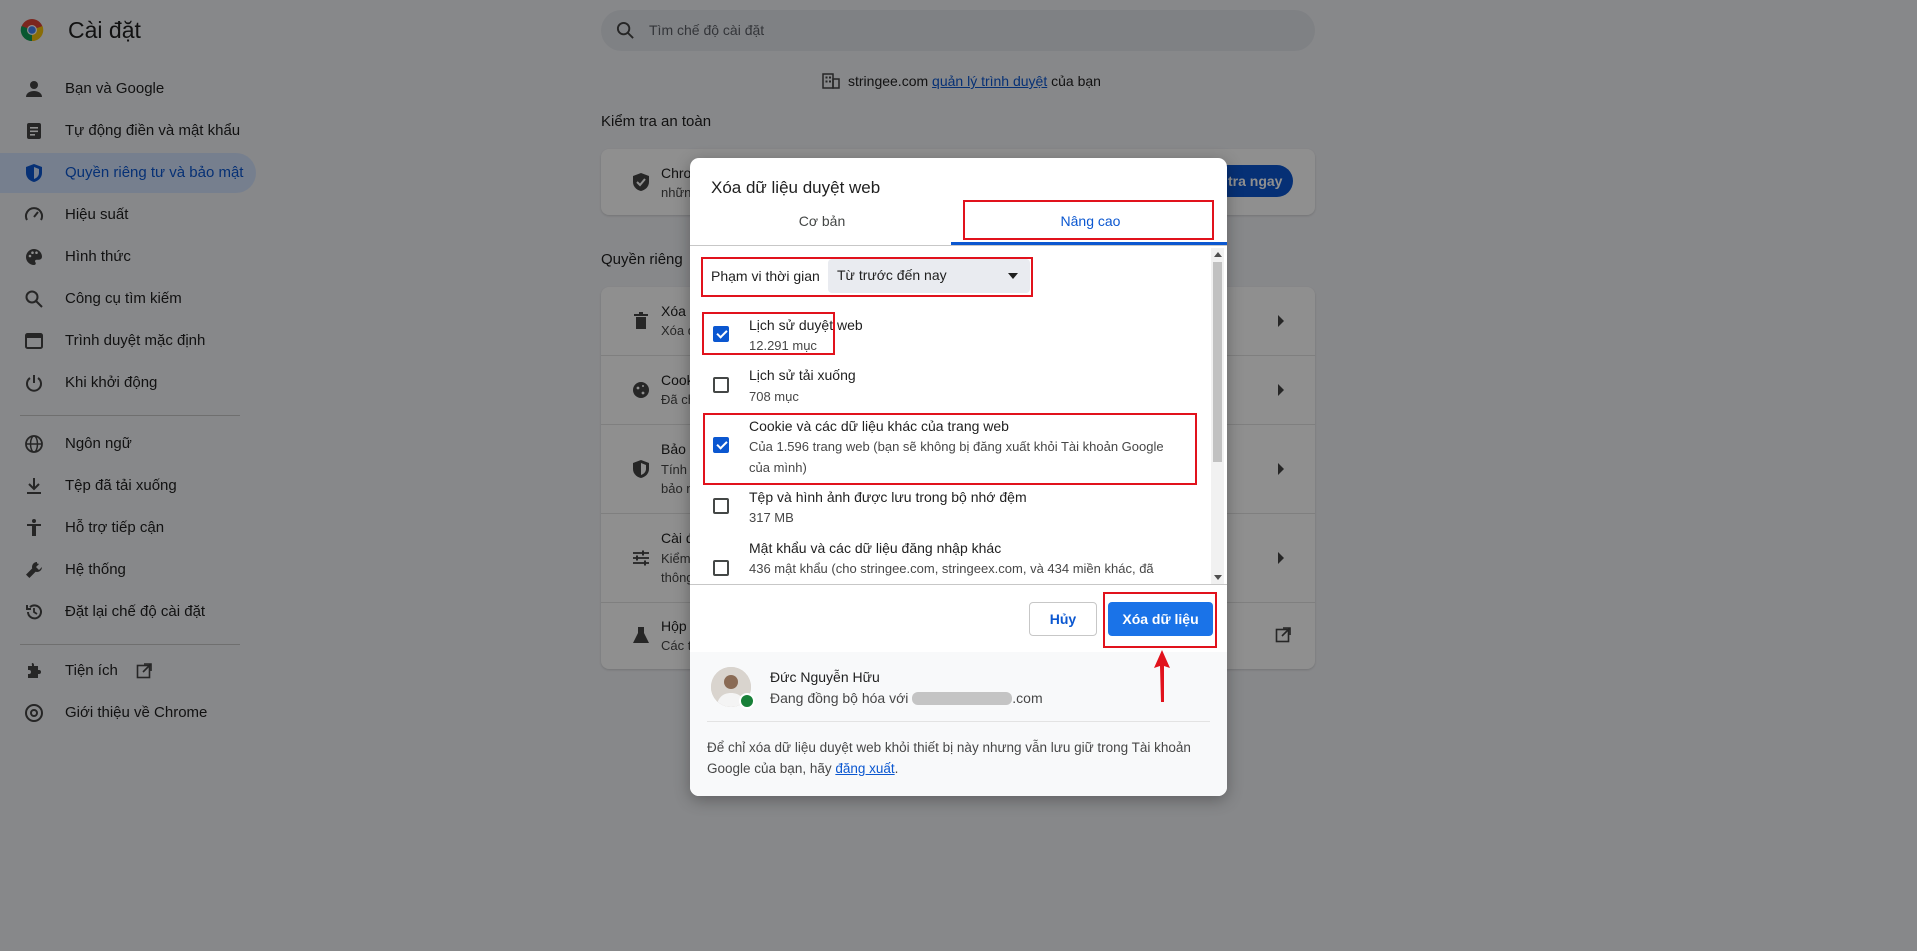 This screenshot has width=1917, height=951. What do you see at coordinates (1160, 620) in the screenshot?
I see `highlight-box-clear-button` at bounding box center [1160, 620].